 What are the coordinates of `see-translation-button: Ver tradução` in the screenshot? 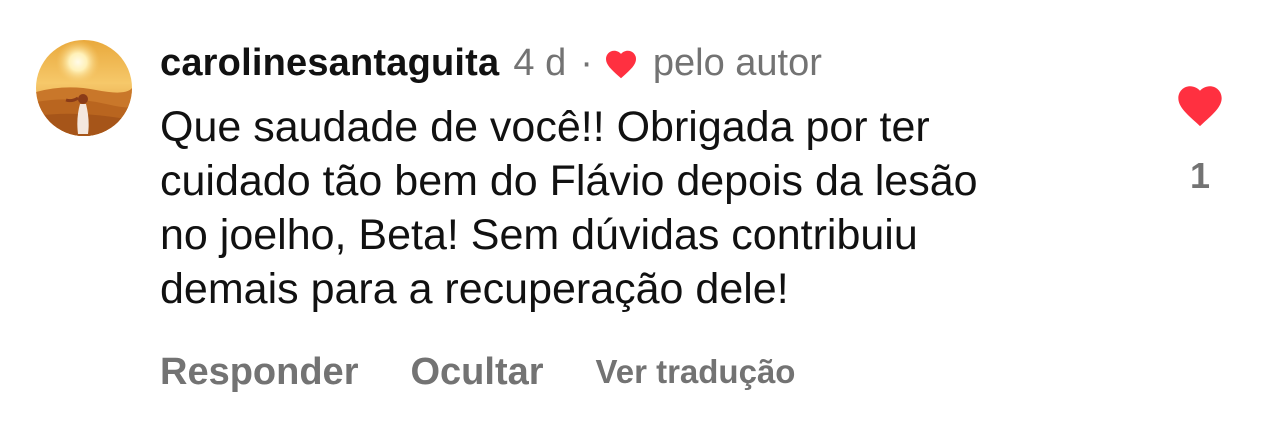 It's located at (696, 372).